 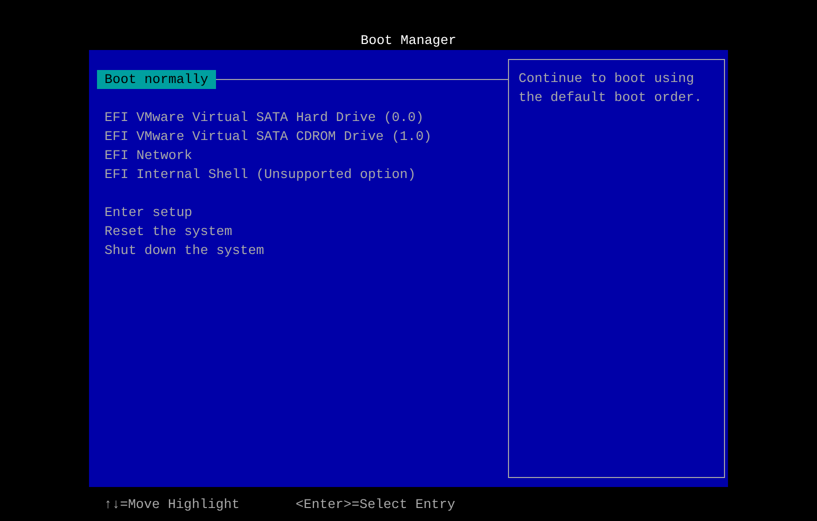 What do you see at coordinates (264, 117) in the screenshot?
I see `boot-menu-item: EFI VMware Virtual SATA Hard Drive (0.0)` at bounding box center [264, 117].